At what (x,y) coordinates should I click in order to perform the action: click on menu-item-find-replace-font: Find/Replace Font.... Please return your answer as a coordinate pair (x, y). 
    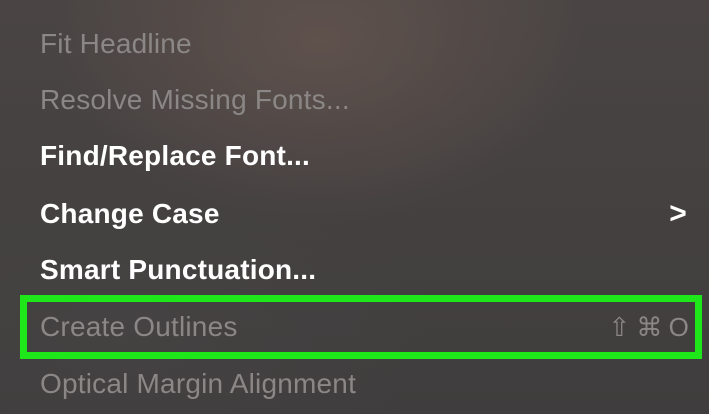
    Looking at the image, I should click on (354, 156).